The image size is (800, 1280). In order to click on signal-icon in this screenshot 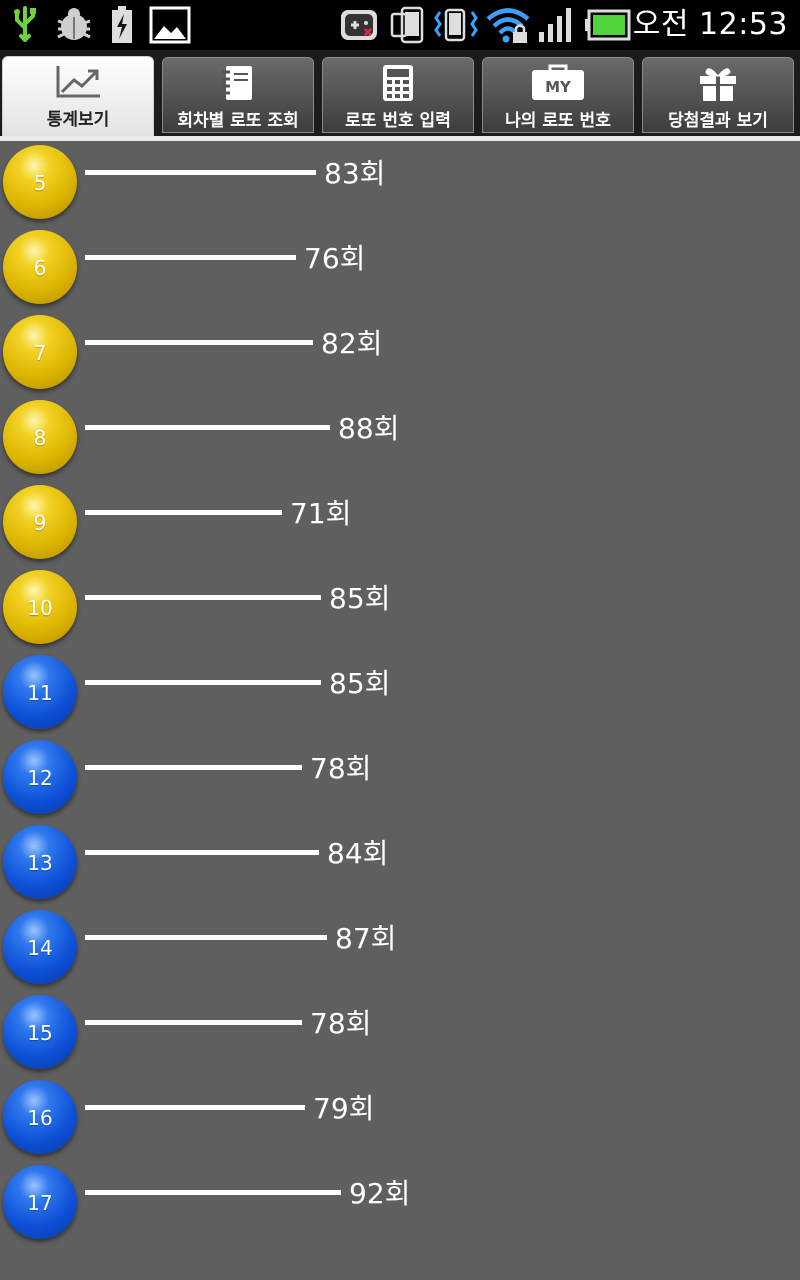, I will do `click(556, 25)`.